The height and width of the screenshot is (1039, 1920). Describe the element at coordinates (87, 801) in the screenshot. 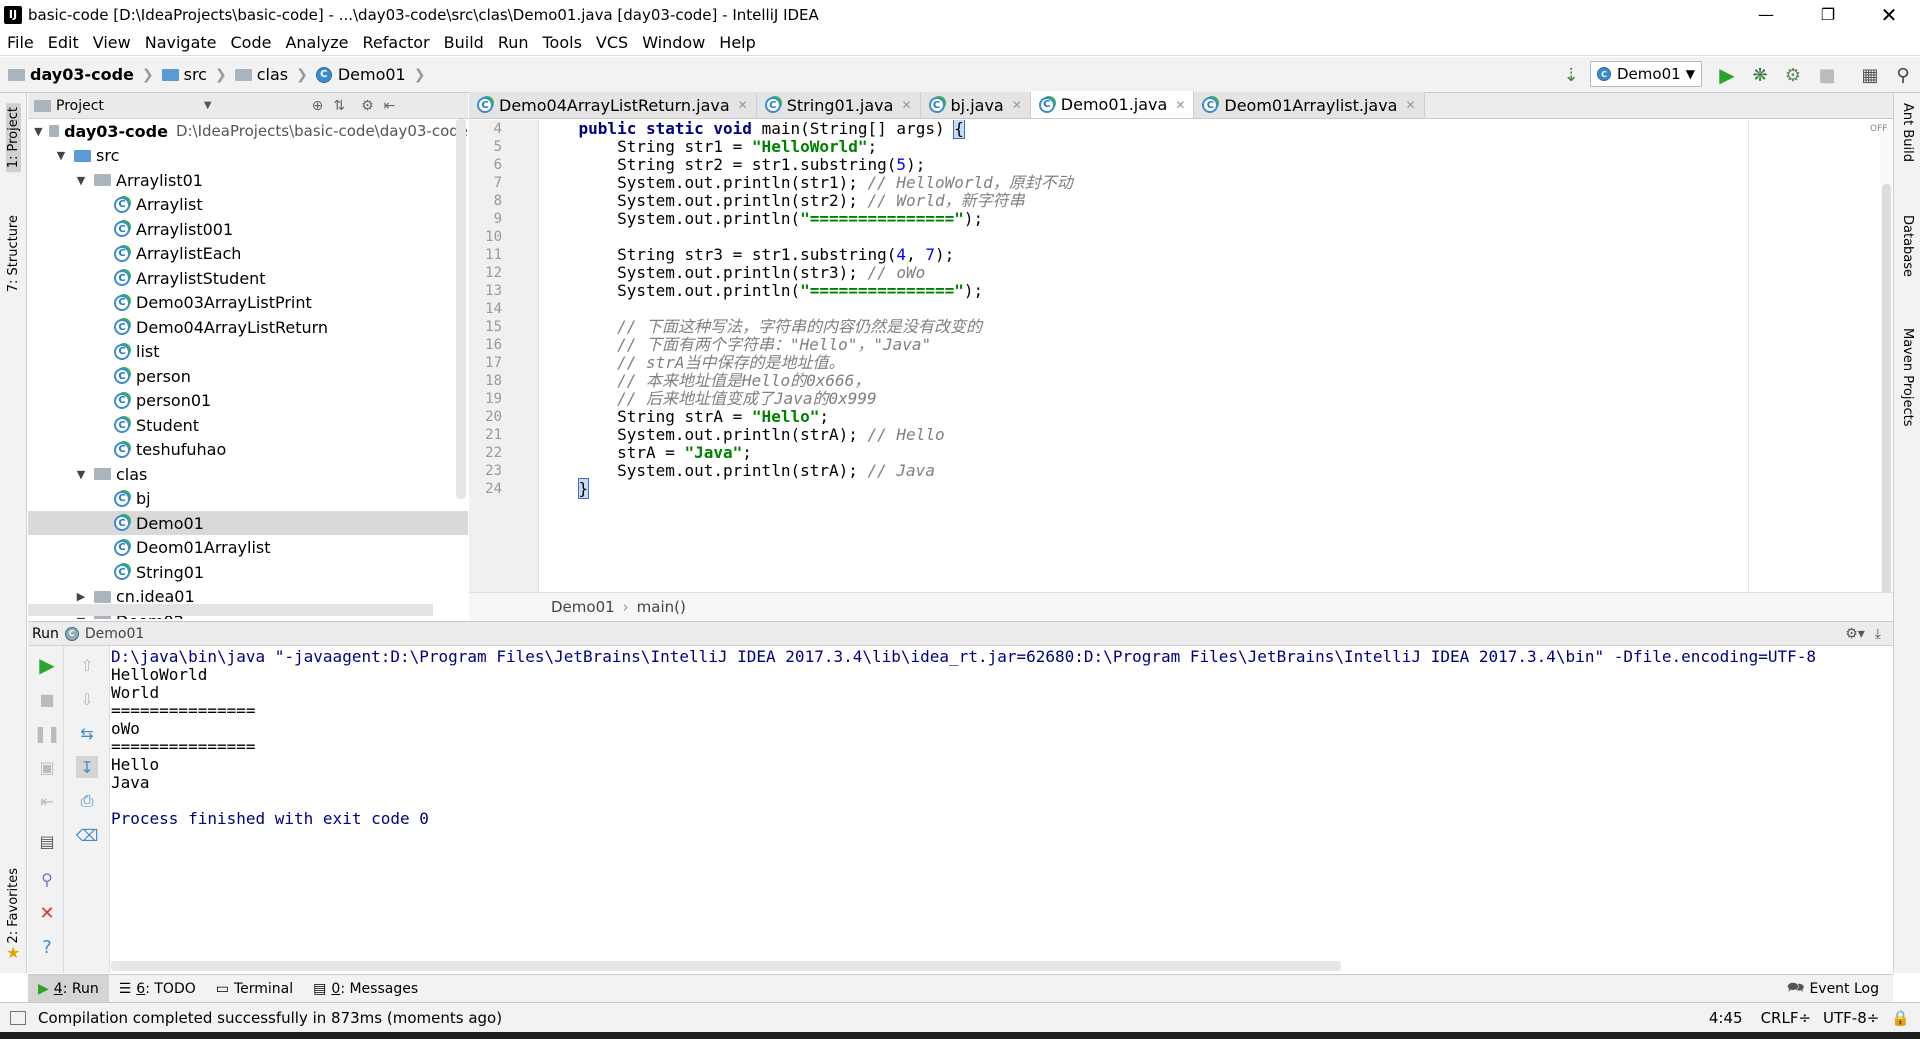

I see `print-icon: ⎙` at that location.